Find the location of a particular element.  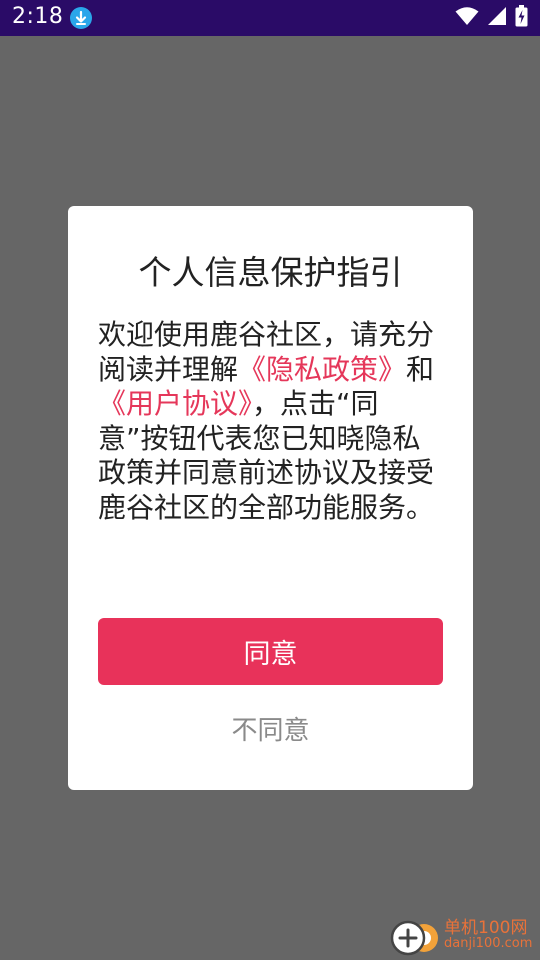

status-icons is located at coordinates (491, 18).